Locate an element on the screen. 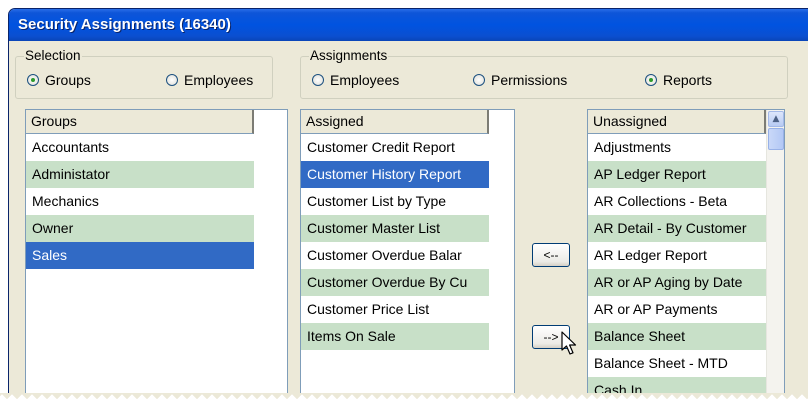  radio-assign-employees-indicator is located at coordinates (318, 80).